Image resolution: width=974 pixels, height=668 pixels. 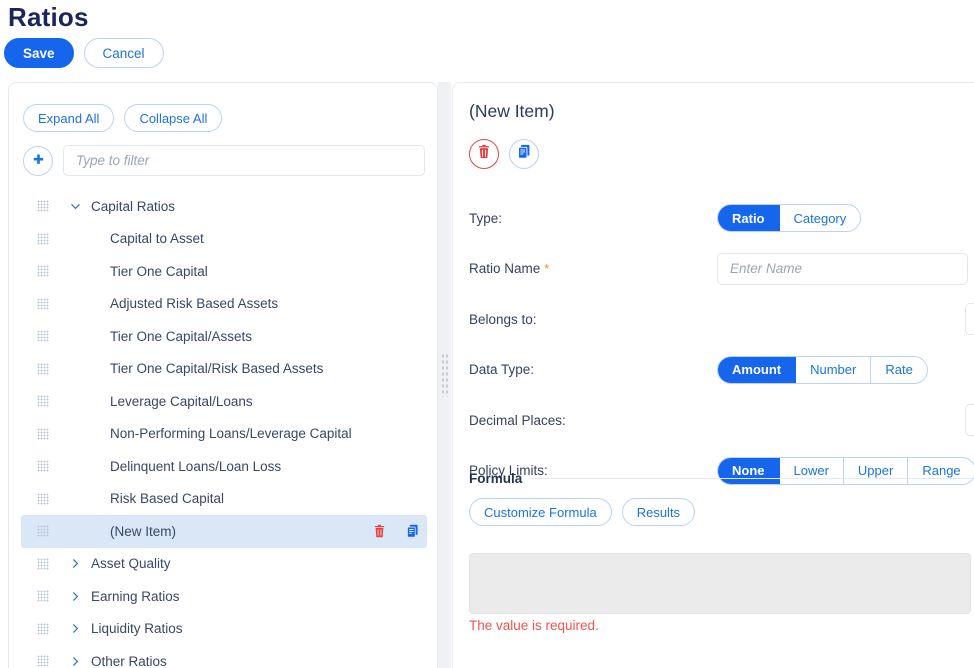 I want to click on type-segmented: Ratio Category, so click(x=789, y=218).